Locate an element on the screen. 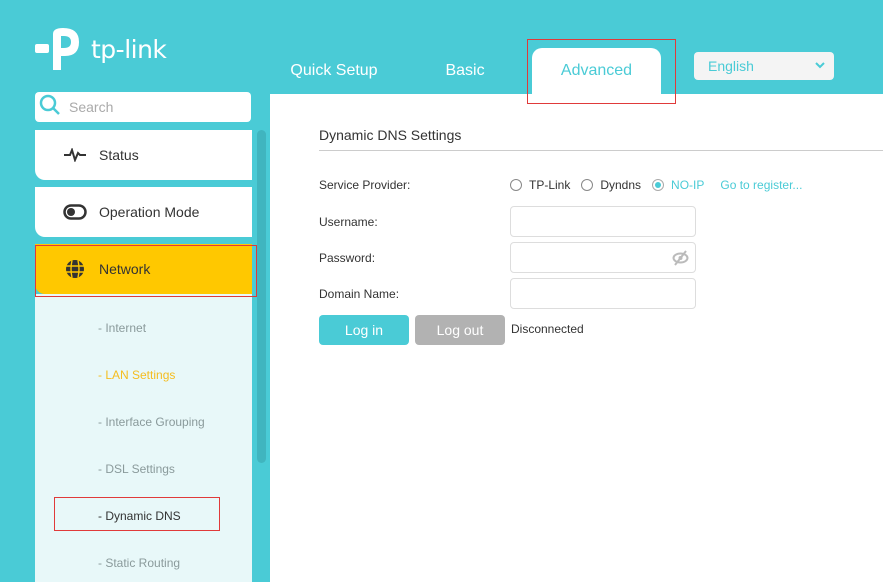 Image resolution: width=883 pixels, height=582 pixels. tp-link-logo-icon is located at coordinates (57, 49).